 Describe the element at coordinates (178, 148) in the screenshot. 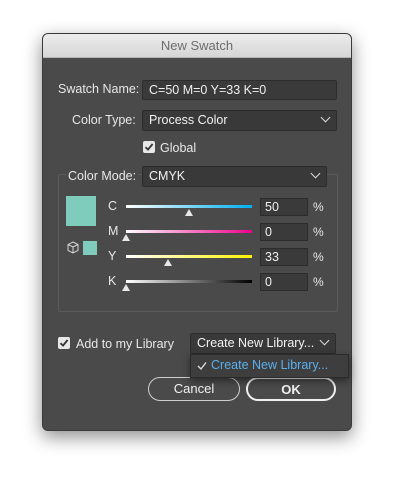

I see `global-label: Global` at that location.